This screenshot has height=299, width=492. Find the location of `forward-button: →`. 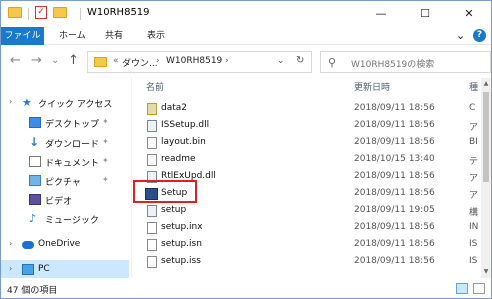

forward-button: → is located at coordinates (36, 61).